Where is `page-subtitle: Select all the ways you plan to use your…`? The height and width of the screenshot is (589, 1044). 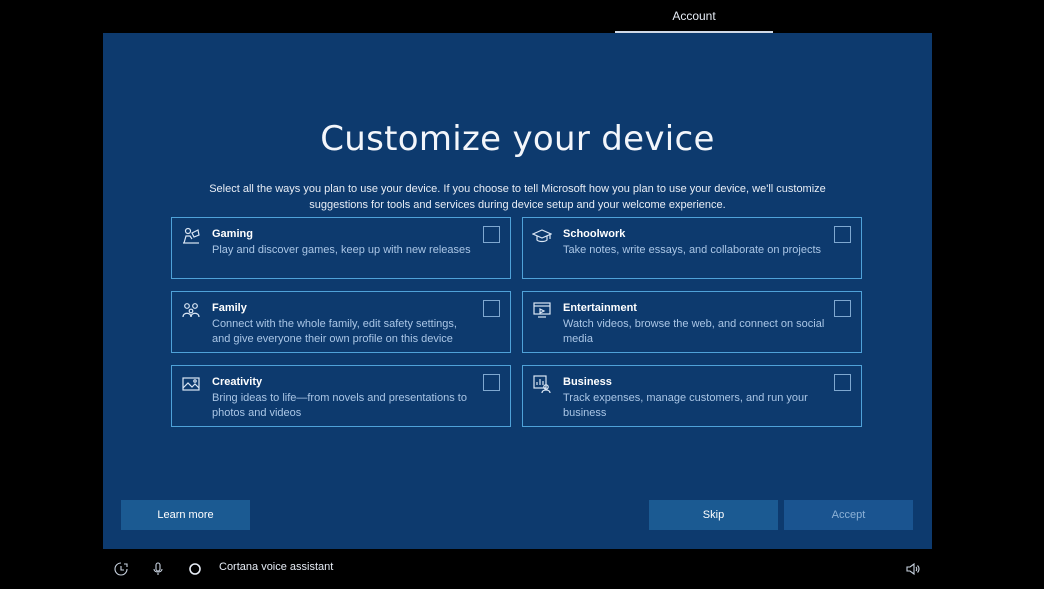
page-subtitle: Select all the ways you plan to use your… is located at coordinates (517, 197).